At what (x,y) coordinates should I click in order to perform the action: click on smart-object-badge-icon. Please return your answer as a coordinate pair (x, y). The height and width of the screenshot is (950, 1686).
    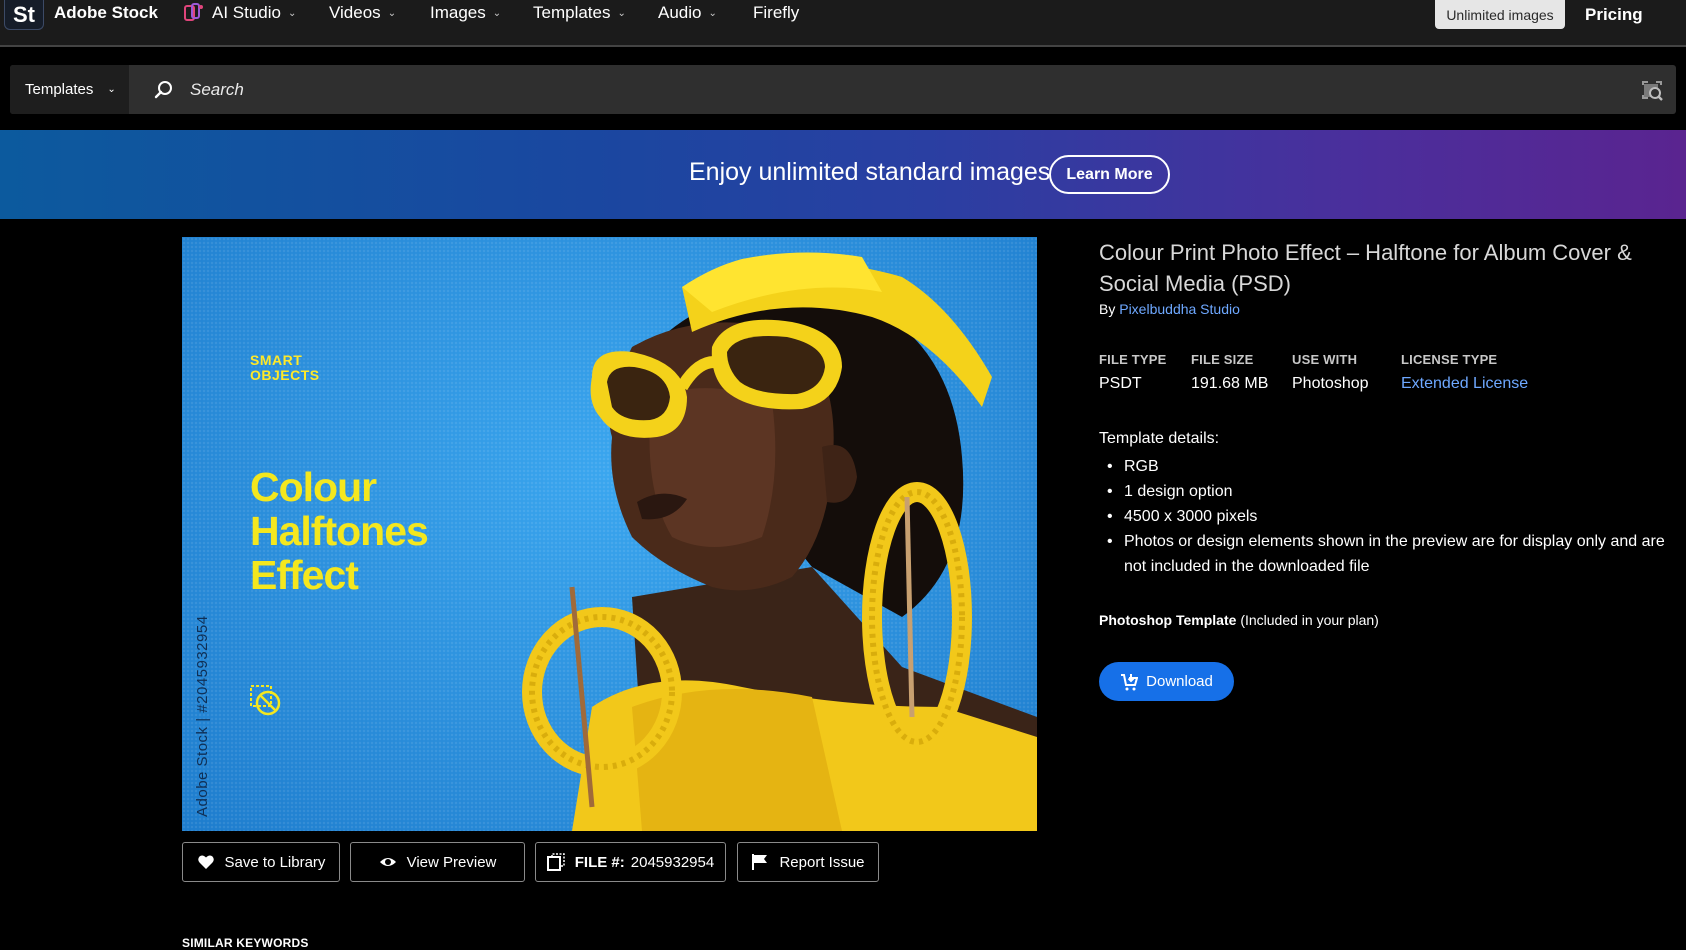
    Looking at the image, I should click on (265, 700).